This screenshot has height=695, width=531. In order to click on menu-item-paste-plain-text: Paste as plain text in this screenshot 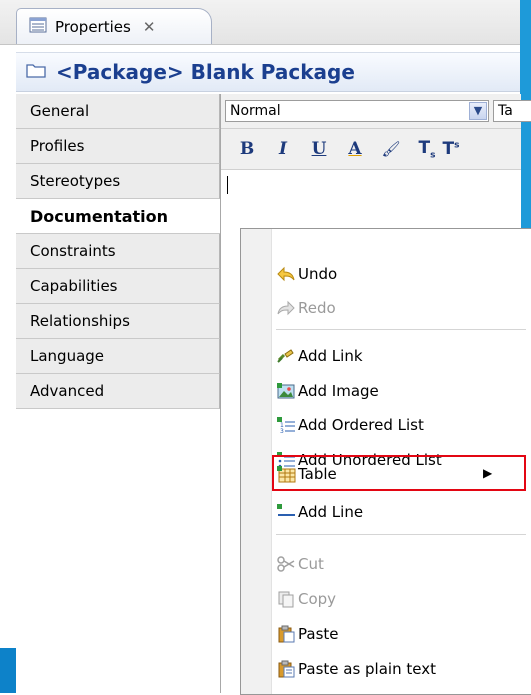, I will do `click(356, 669)`.